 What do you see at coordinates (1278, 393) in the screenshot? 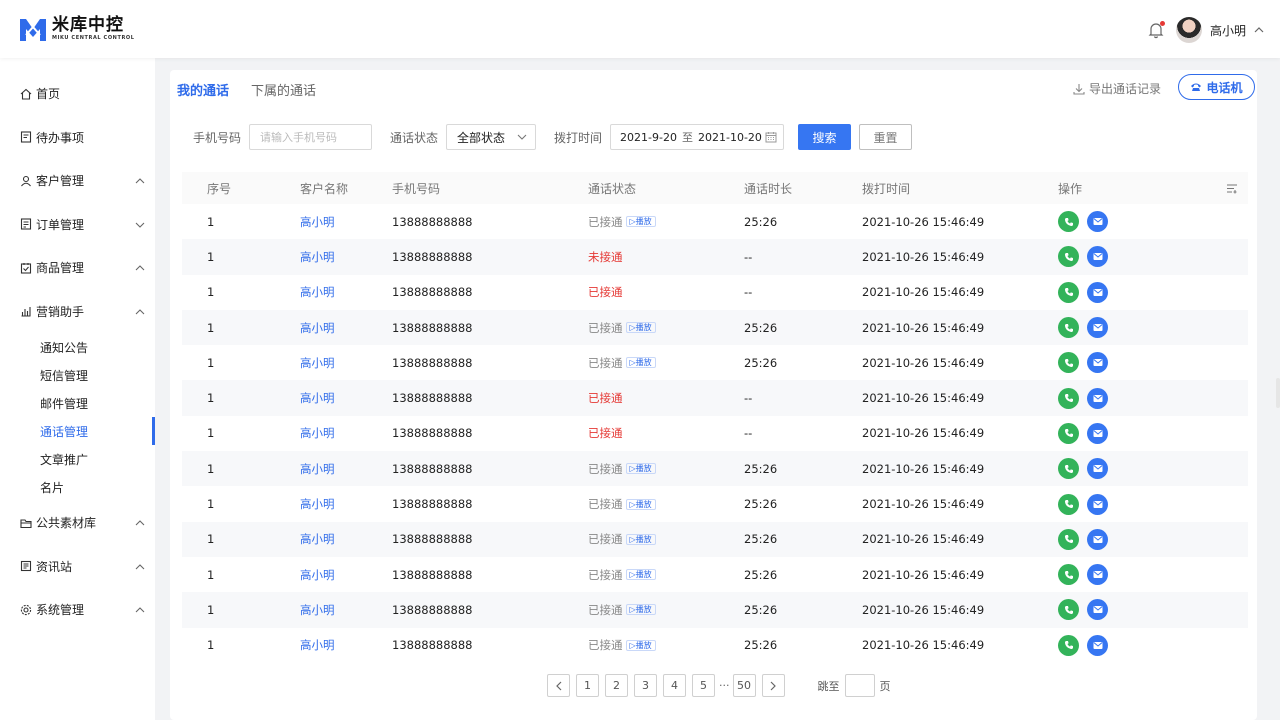
I see `scrollbar-thumb` at bounding box center [1278, 393].